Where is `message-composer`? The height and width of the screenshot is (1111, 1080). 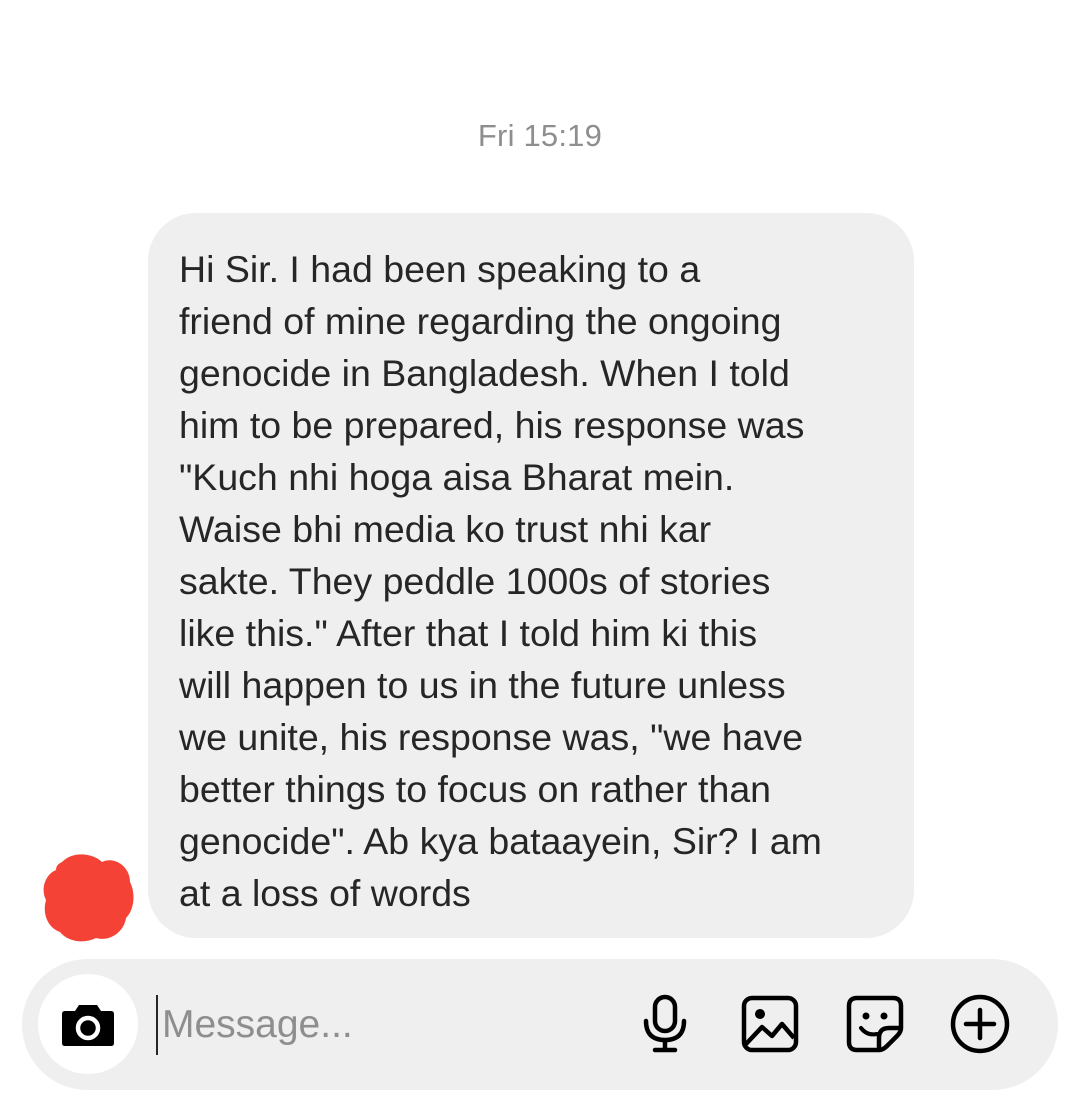
message-composer is located at coordinates (540, 1024).